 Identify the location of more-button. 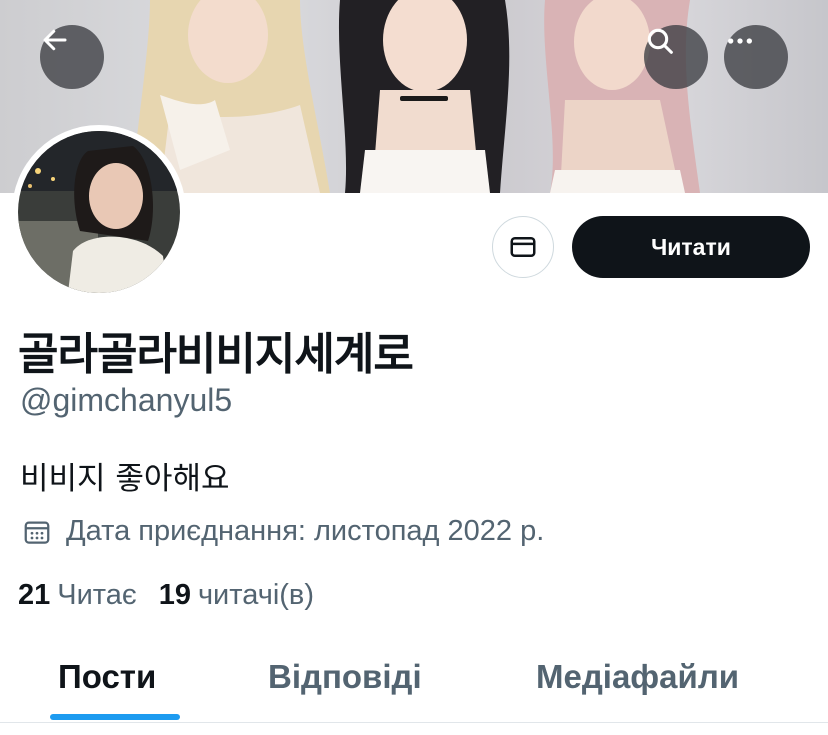
(756, 57).